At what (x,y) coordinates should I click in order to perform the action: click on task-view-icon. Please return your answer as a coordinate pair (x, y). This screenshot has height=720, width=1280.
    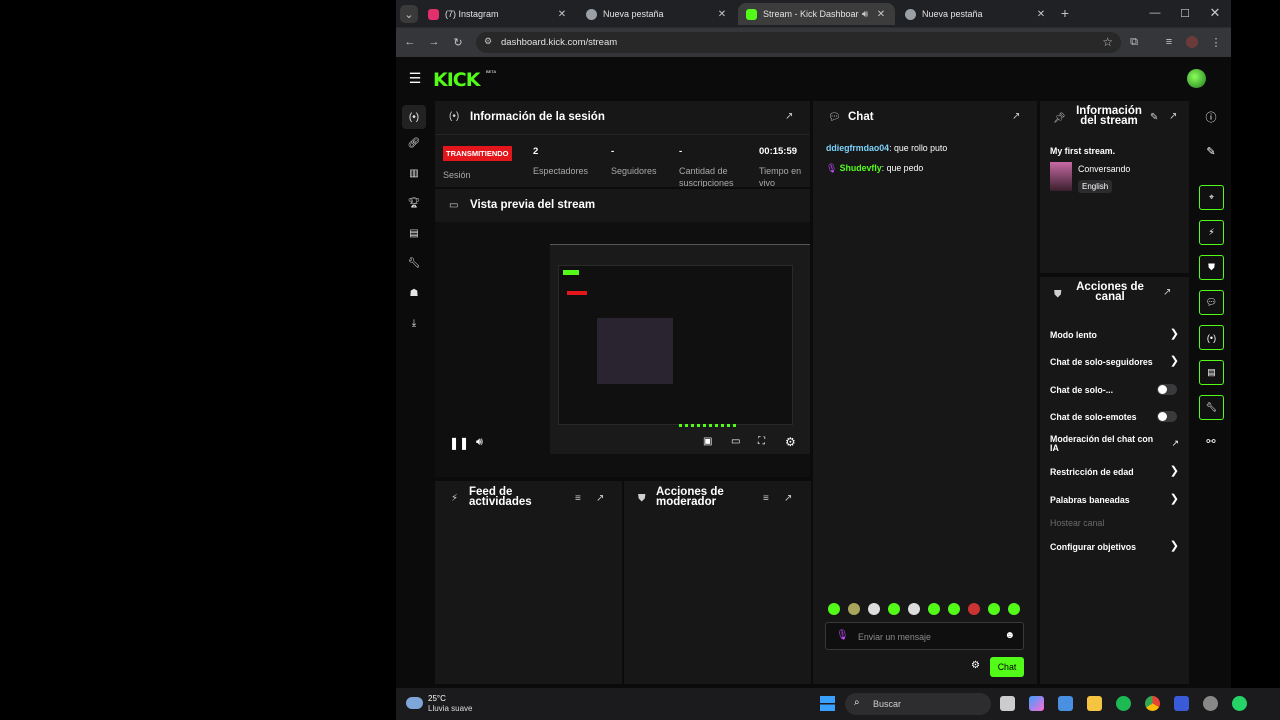
    Looking at the image, I should click on (1007, 703).